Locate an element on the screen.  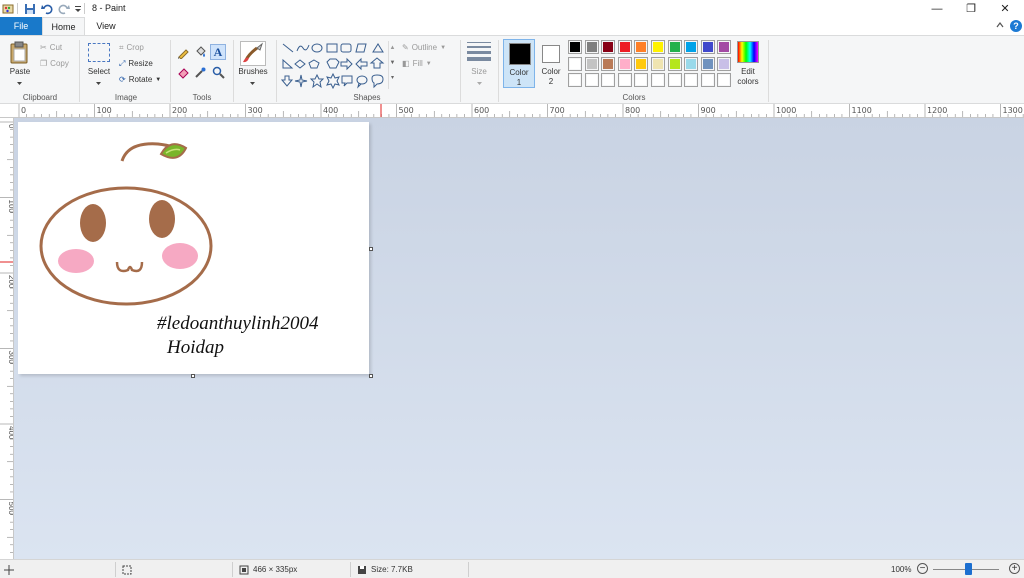
resize-handle-bottom is located at coordinates (193, 376).